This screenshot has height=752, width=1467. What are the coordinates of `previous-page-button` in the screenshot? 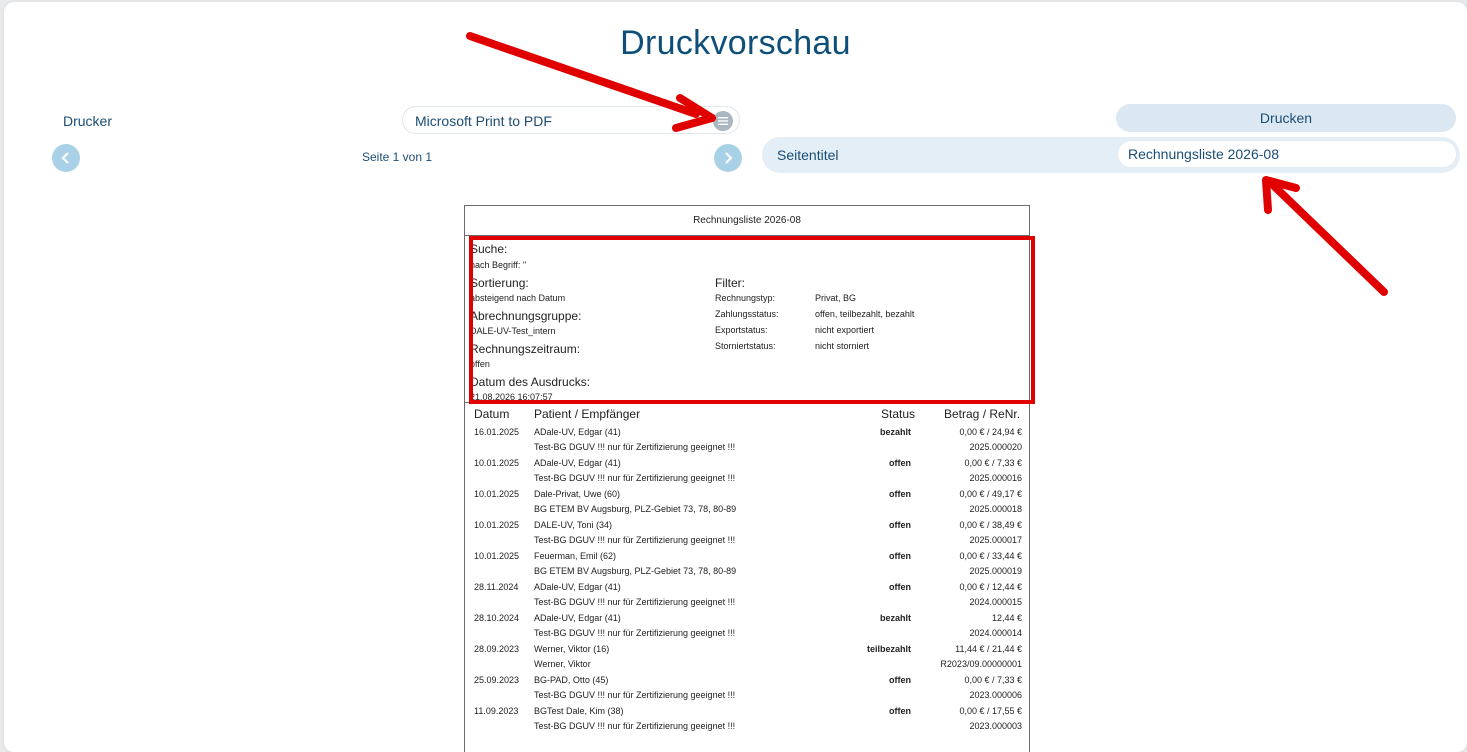 It's located at (66, 158).